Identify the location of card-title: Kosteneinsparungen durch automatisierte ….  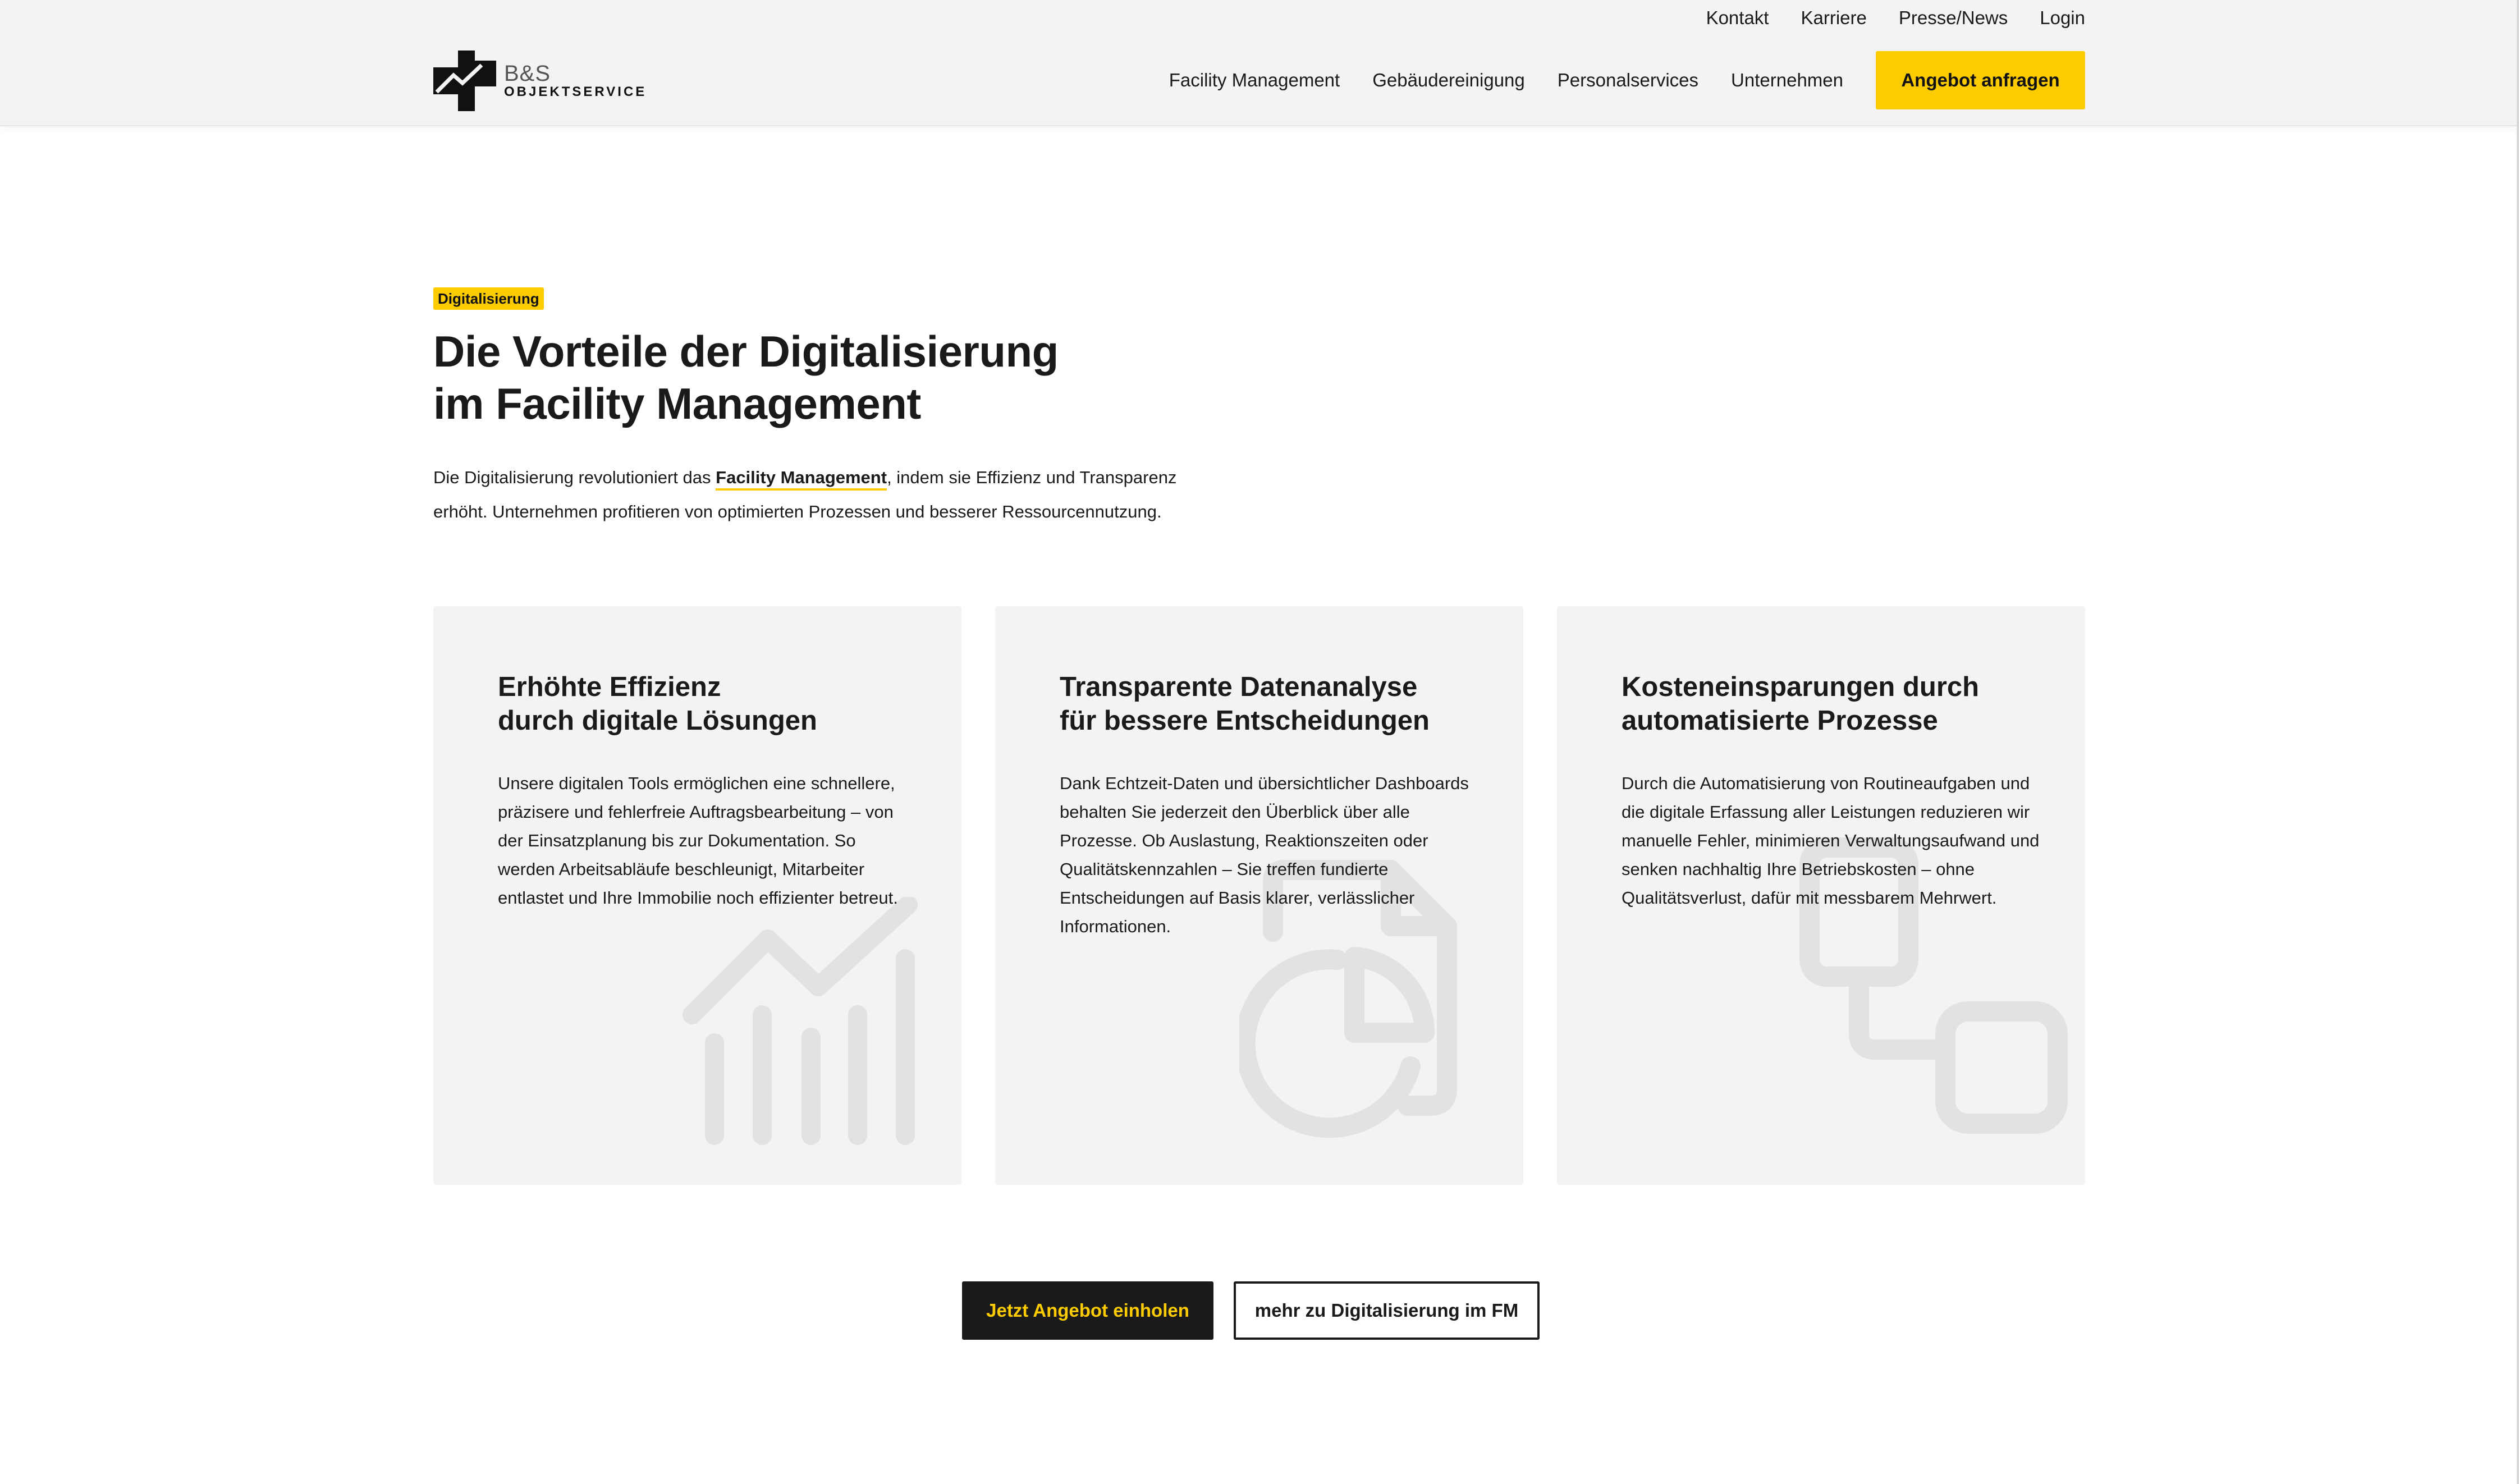
(1801, 704).